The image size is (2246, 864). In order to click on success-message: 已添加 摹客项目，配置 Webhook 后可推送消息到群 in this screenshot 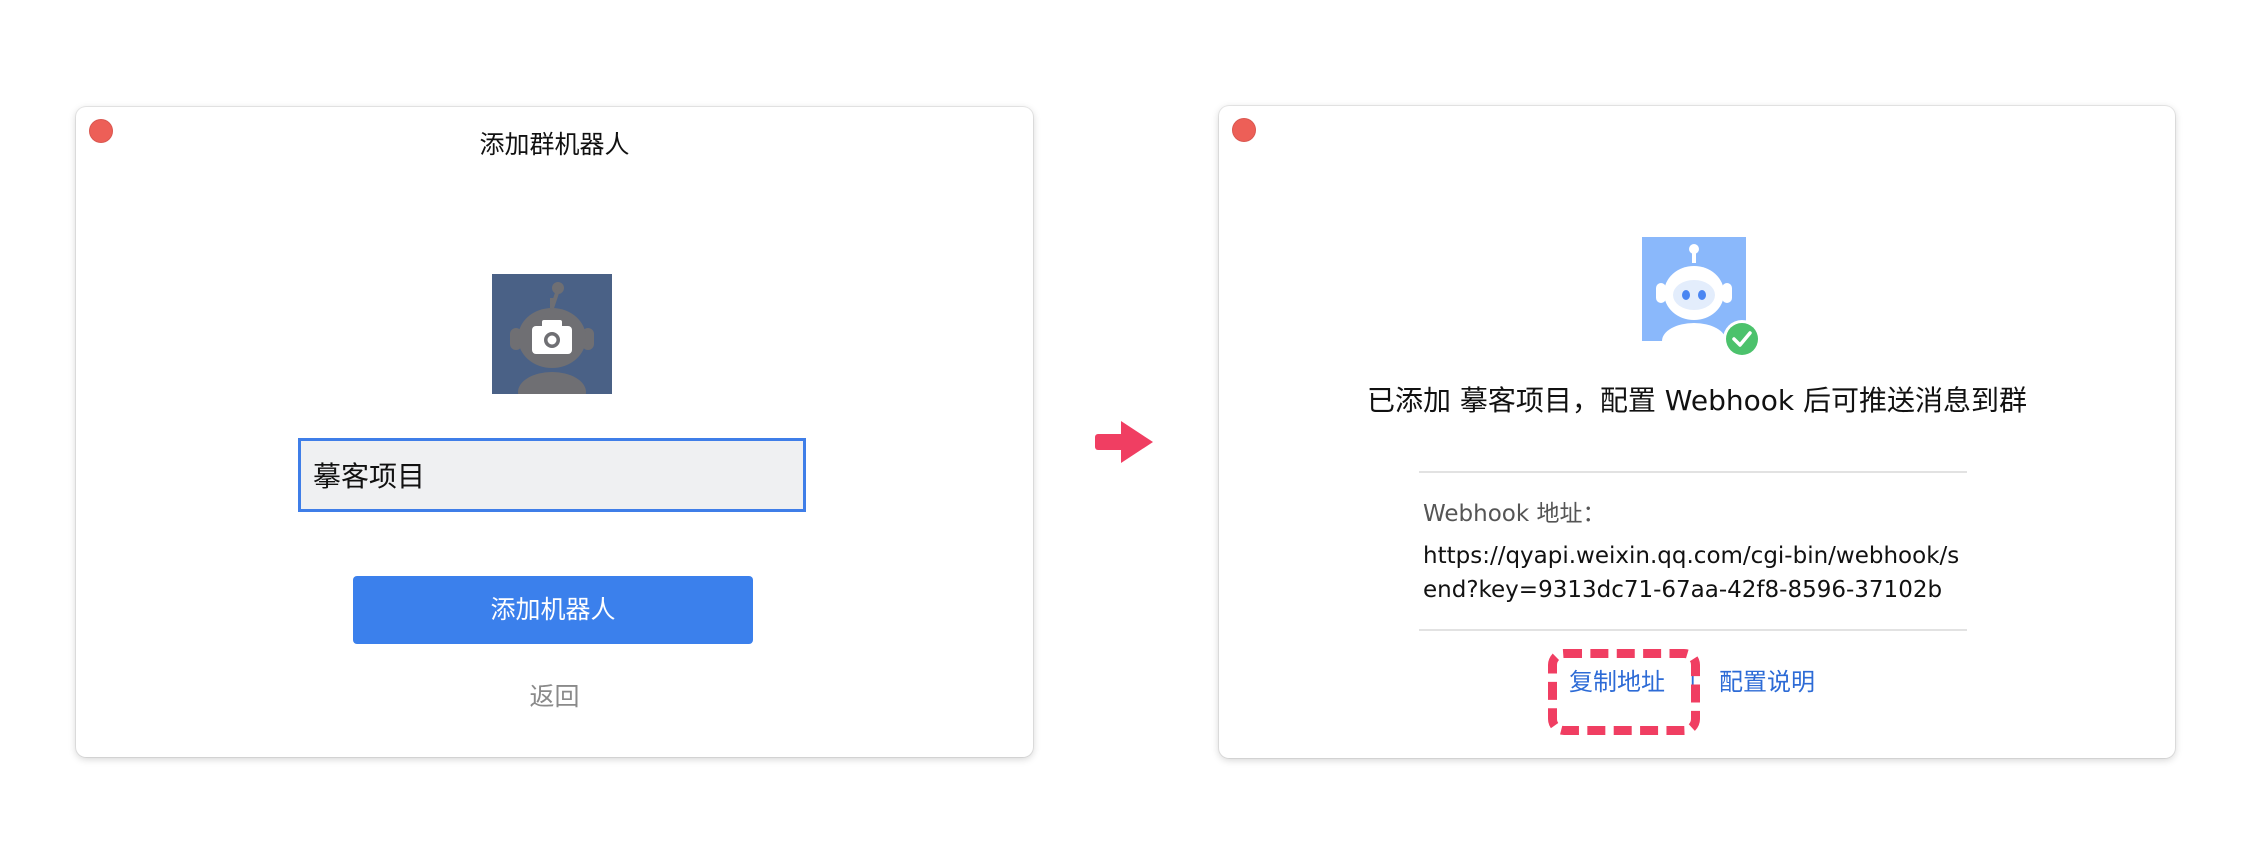, I will do `click(1697, 400)`.